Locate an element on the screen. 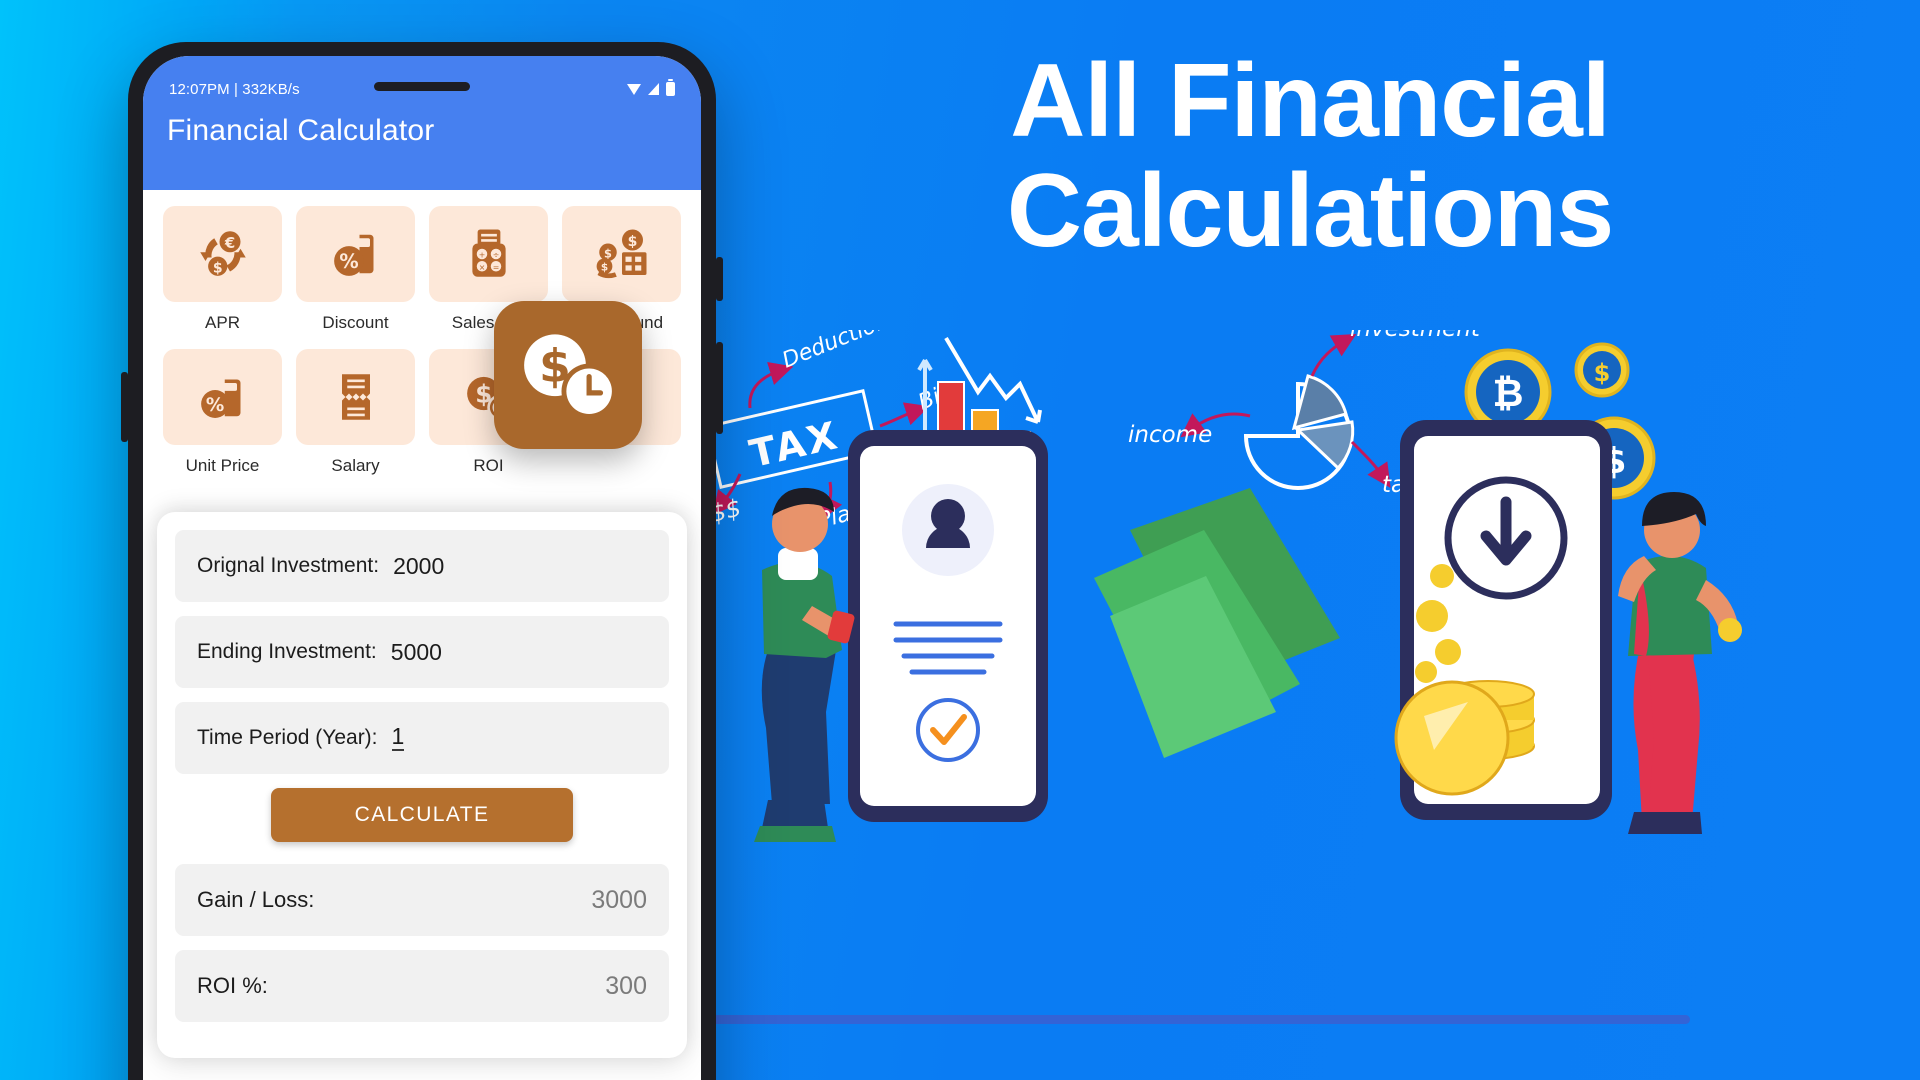 Image resolution: width=1920 pixels, height=1080 pixels. tile-salary: Salary is located at coordinates (355, 420).